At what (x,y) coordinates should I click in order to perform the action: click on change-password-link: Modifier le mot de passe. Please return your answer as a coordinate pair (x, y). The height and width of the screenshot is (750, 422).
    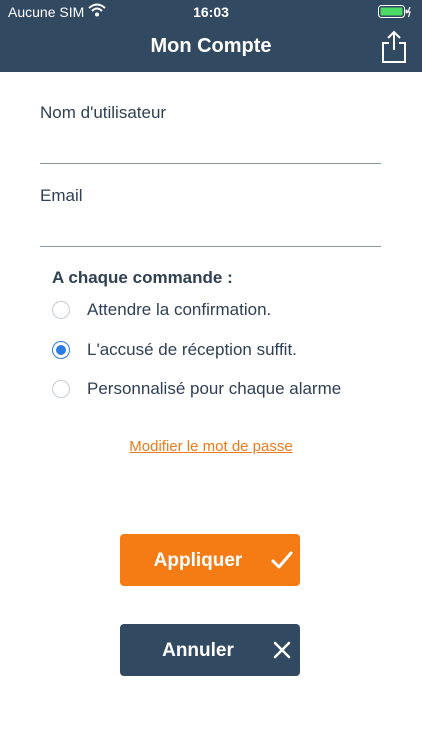
    Looking at the image, I should click on (211, 446).